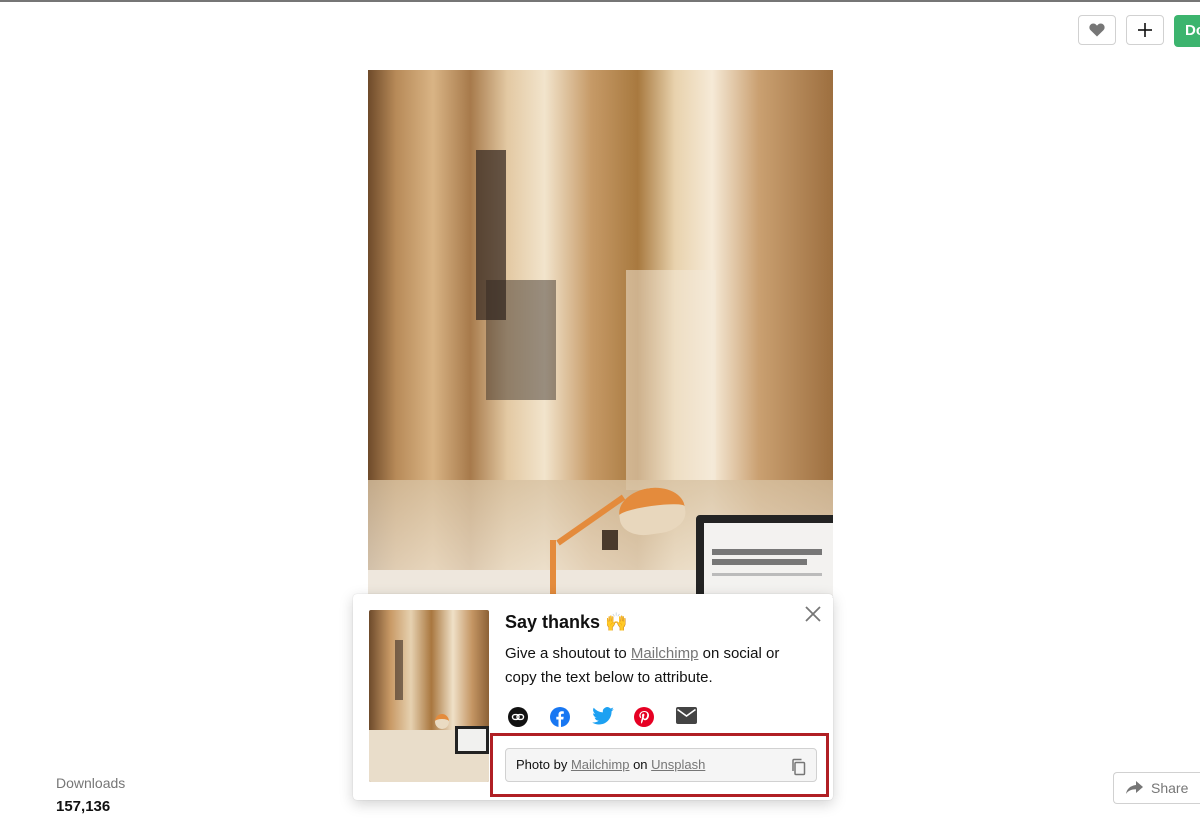 The image size is (1200, 839). What do you see at coordinates (1134, 787) in the screenshot?
I see `share-arrow-icon` at bounding box center [1134, 787].